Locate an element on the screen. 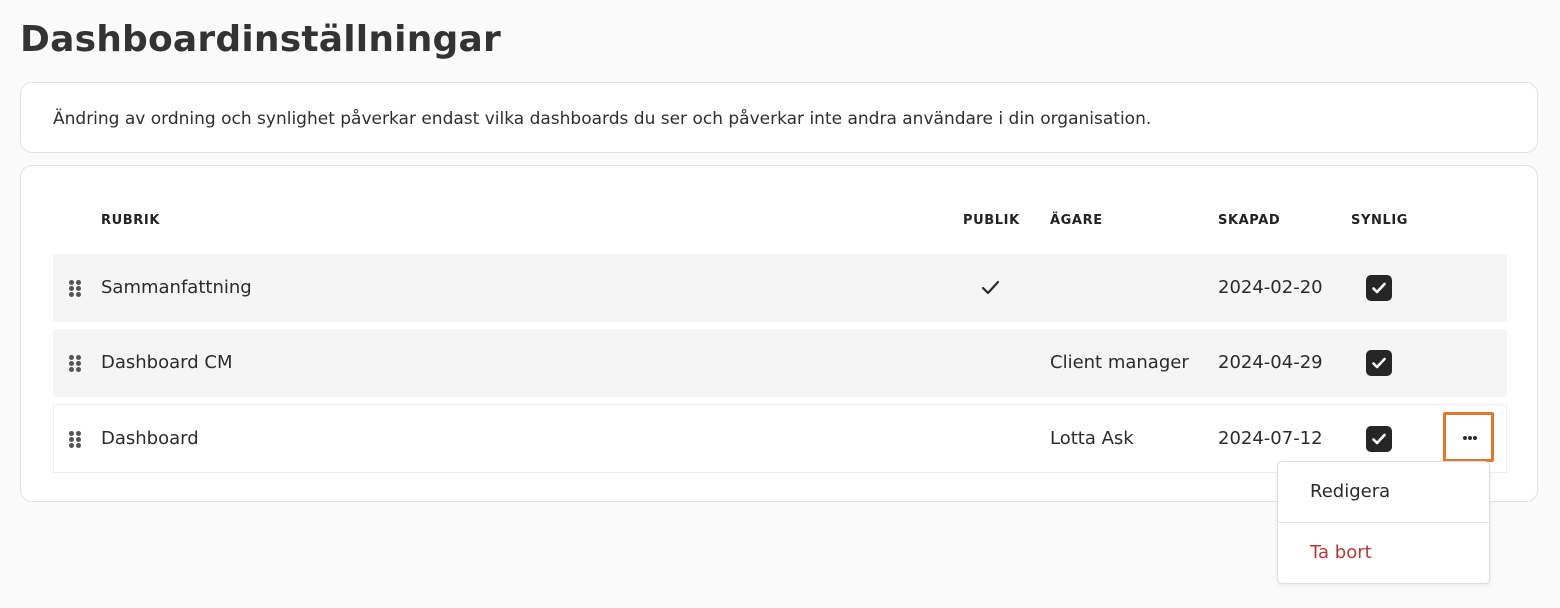 This screenshot has width=1560, height=608. row-created: 2024-02-20 is located at coordinates (1270, 287).